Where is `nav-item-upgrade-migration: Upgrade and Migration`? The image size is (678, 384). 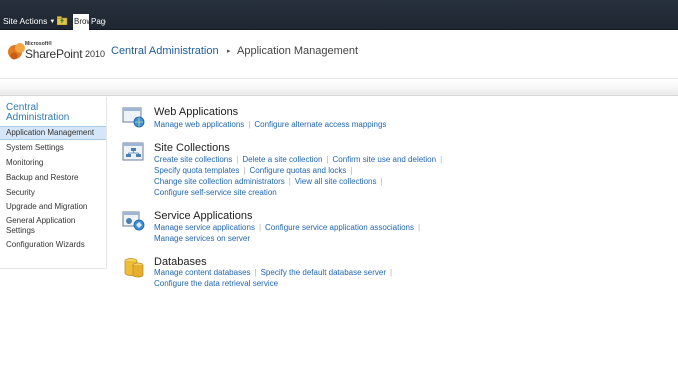 nav-item-upgrade-migration: Upgrade and Migration is located at coordinates (53, 207).